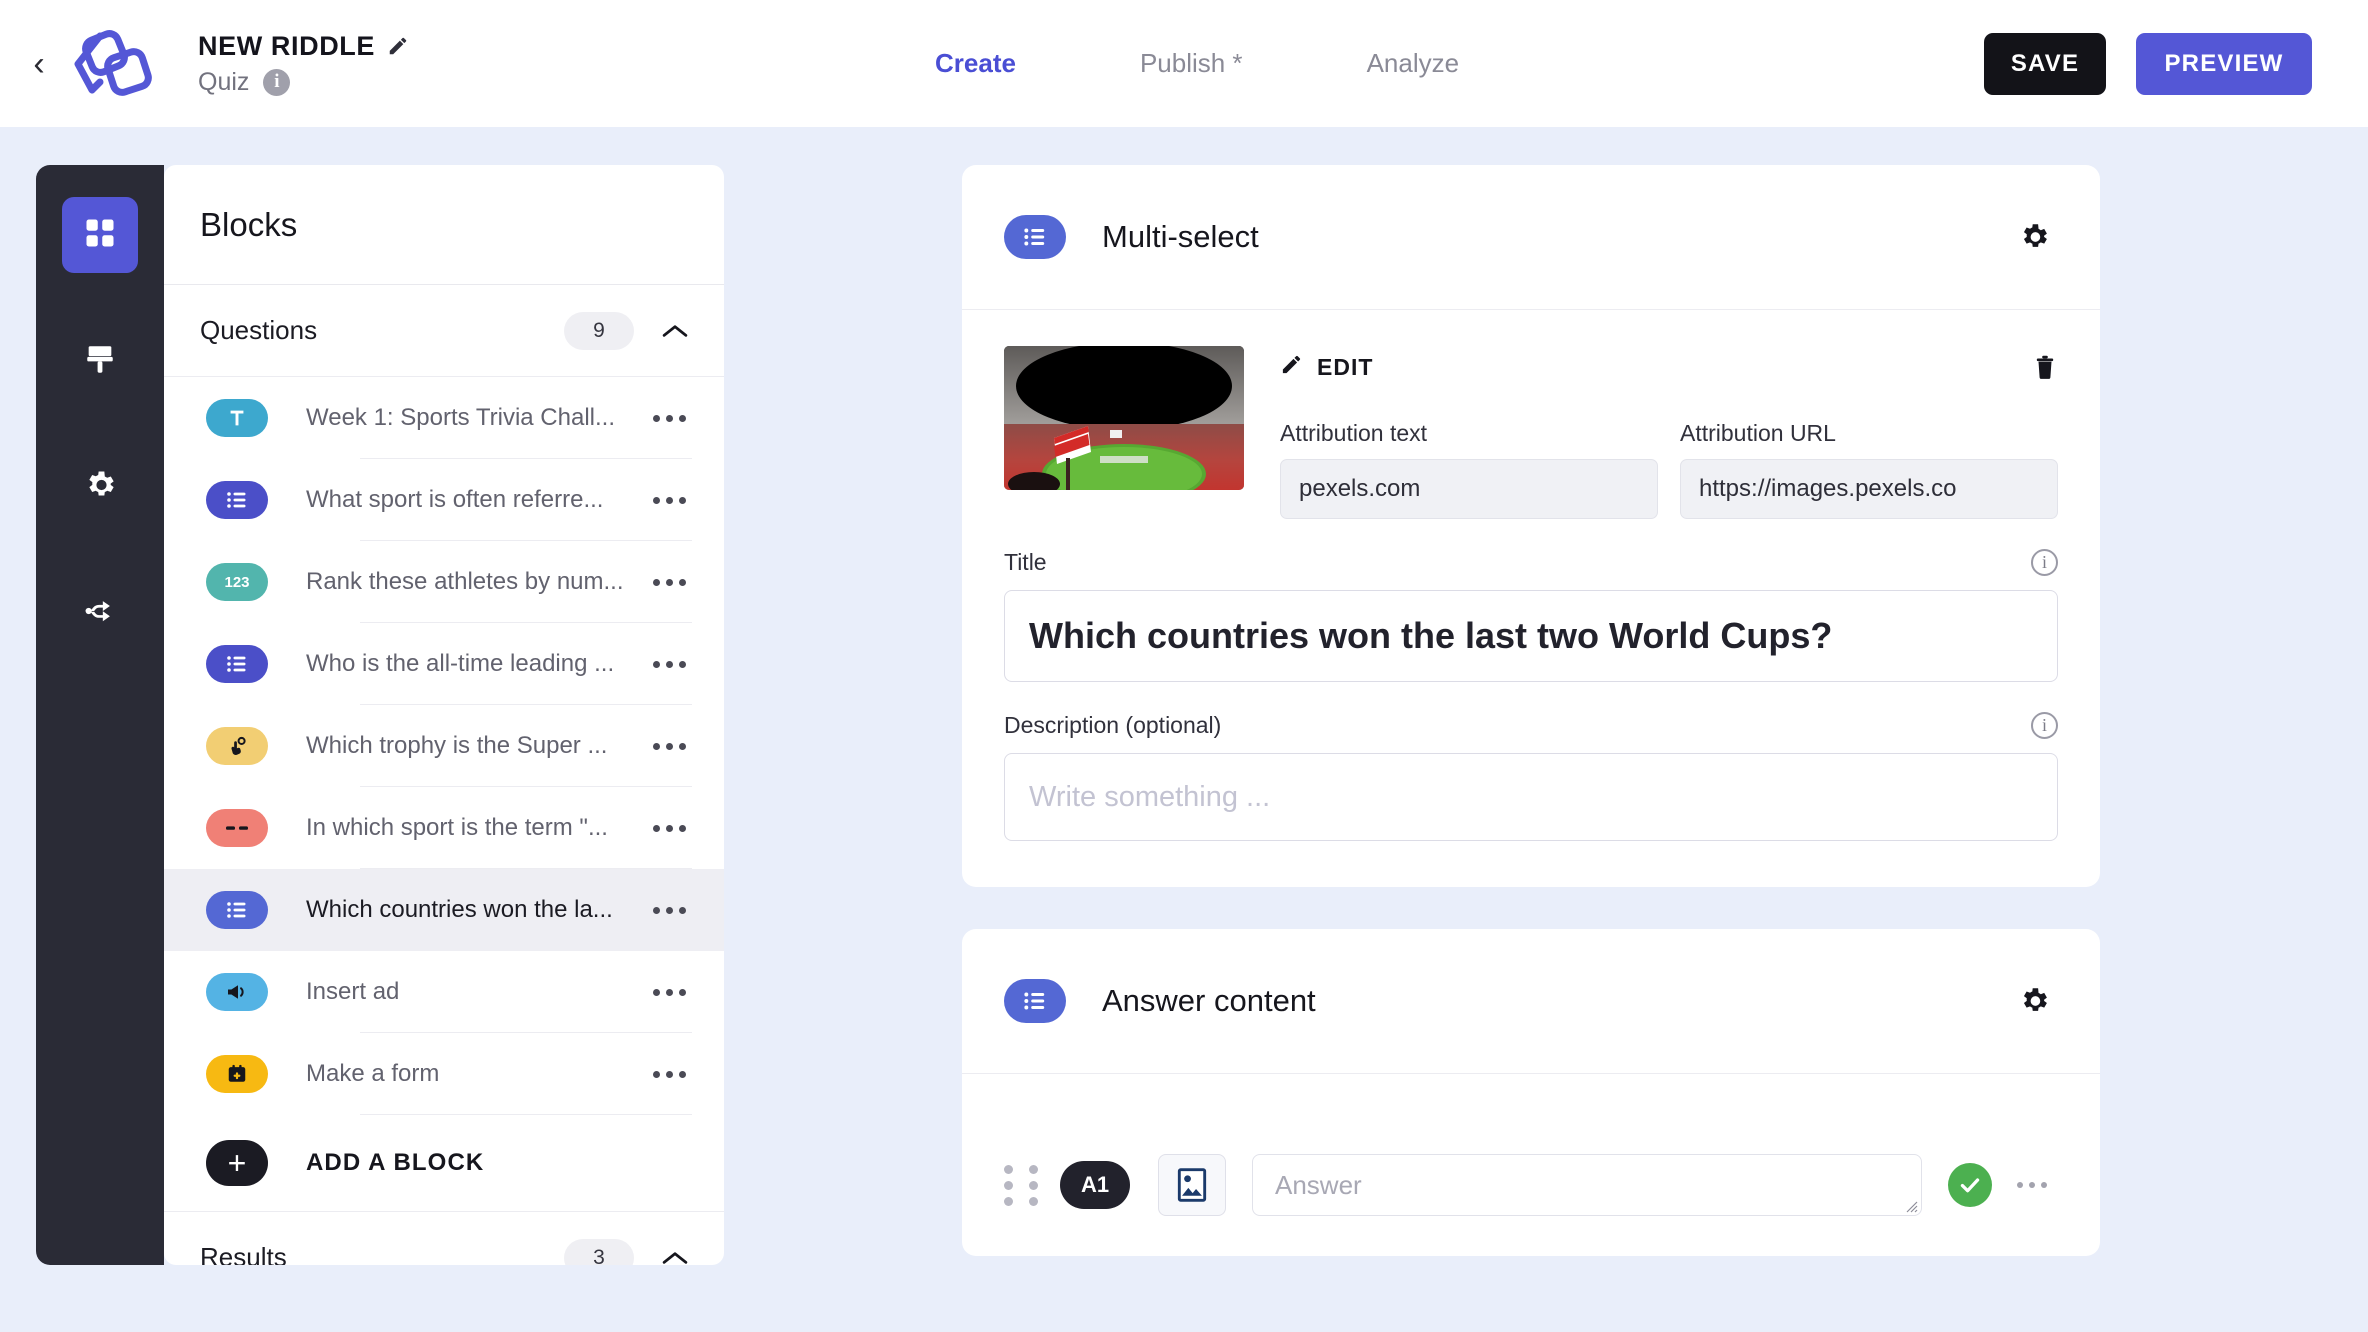 This screenshot has width=2368, height=1332. Describe the element at coordinates (1531, 797) in the screenshot. I see `question-description-input` at that location.